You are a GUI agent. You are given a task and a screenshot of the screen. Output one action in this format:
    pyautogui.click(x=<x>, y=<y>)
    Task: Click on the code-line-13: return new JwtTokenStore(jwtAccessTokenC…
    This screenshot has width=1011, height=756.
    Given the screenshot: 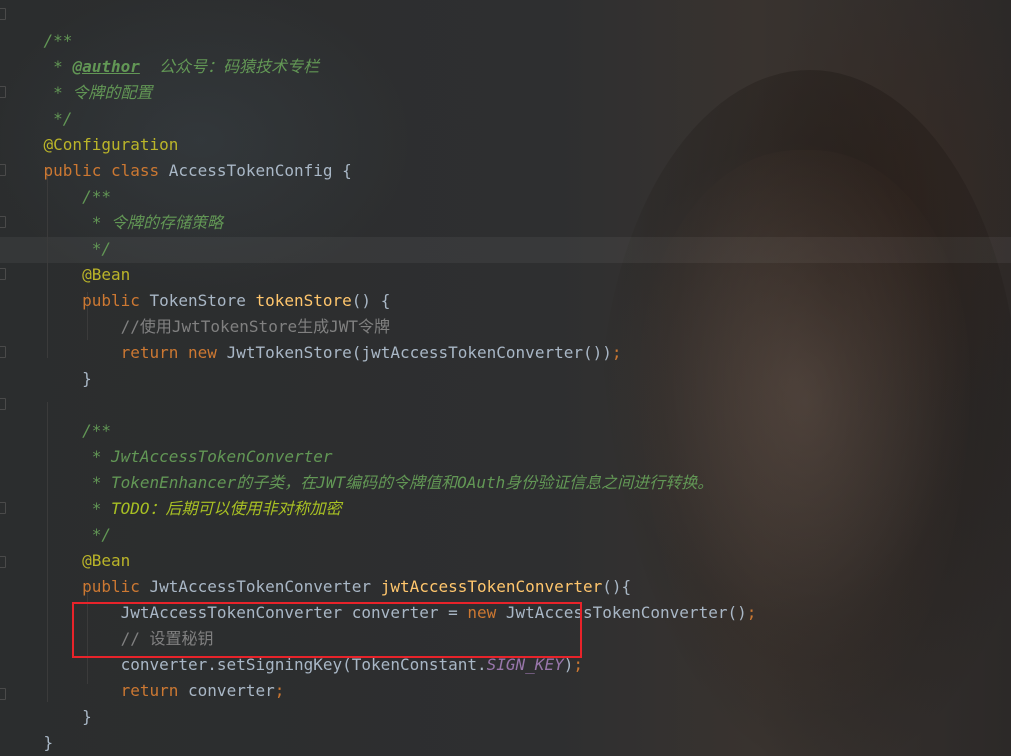 What is the action you would take?
    pyautogui.click(x=313, y=338)
    